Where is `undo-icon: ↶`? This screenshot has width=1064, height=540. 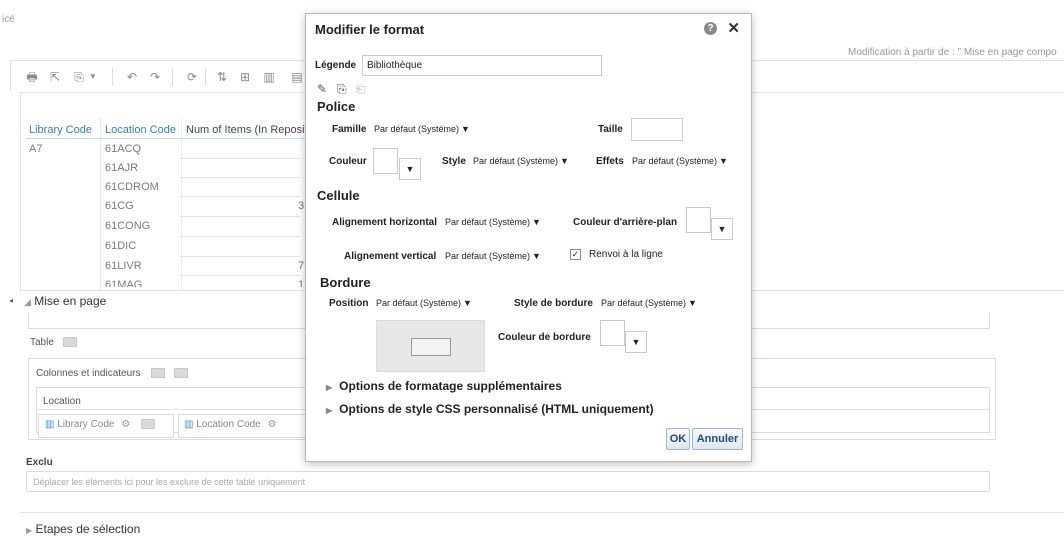
undo-icon: ↶ is located at coordinates (132, 77).